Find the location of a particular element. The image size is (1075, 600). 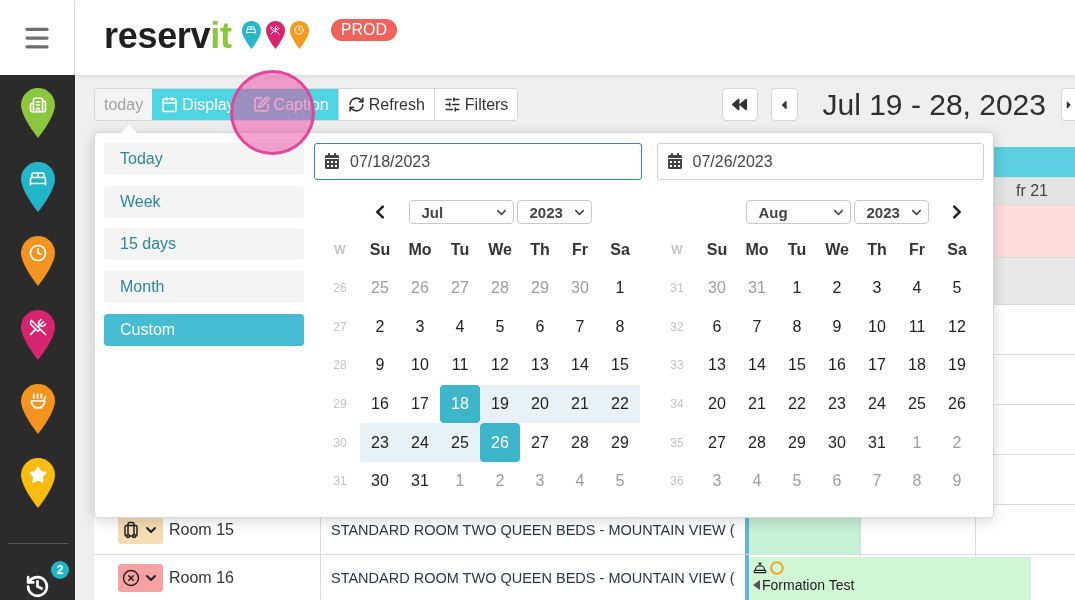

range-preset: Month is located at coordinates (204, 287).